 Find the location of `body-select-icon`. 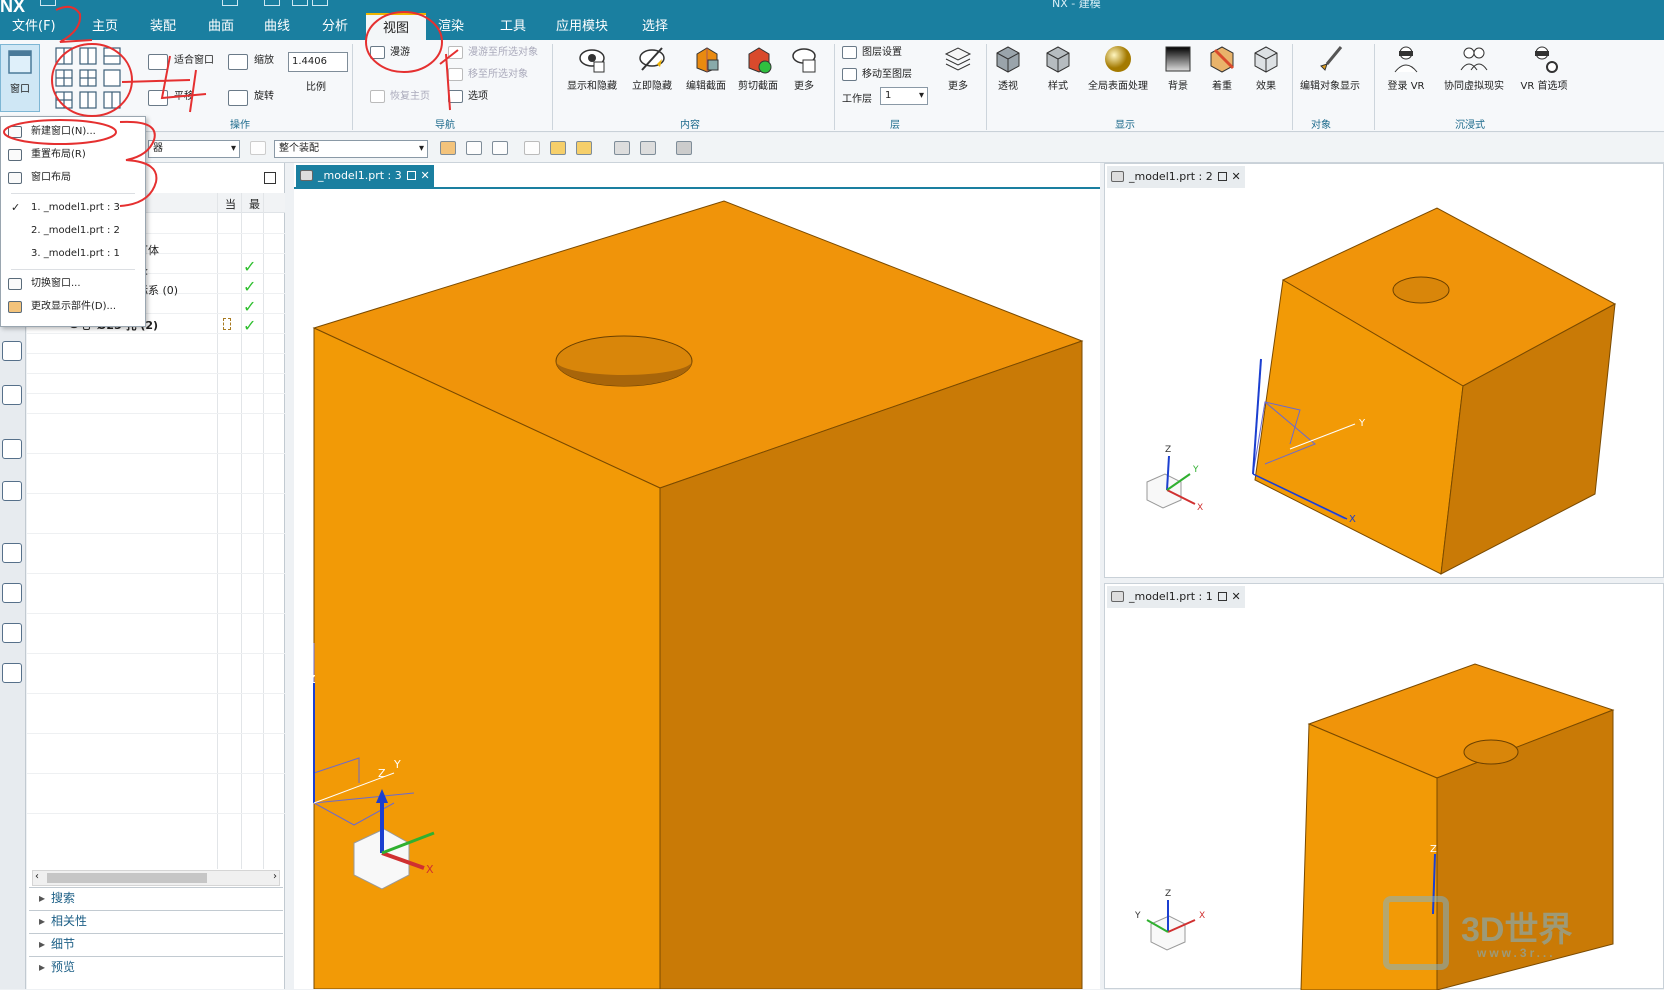

body-select-icon is located at coordinates (558, 148).